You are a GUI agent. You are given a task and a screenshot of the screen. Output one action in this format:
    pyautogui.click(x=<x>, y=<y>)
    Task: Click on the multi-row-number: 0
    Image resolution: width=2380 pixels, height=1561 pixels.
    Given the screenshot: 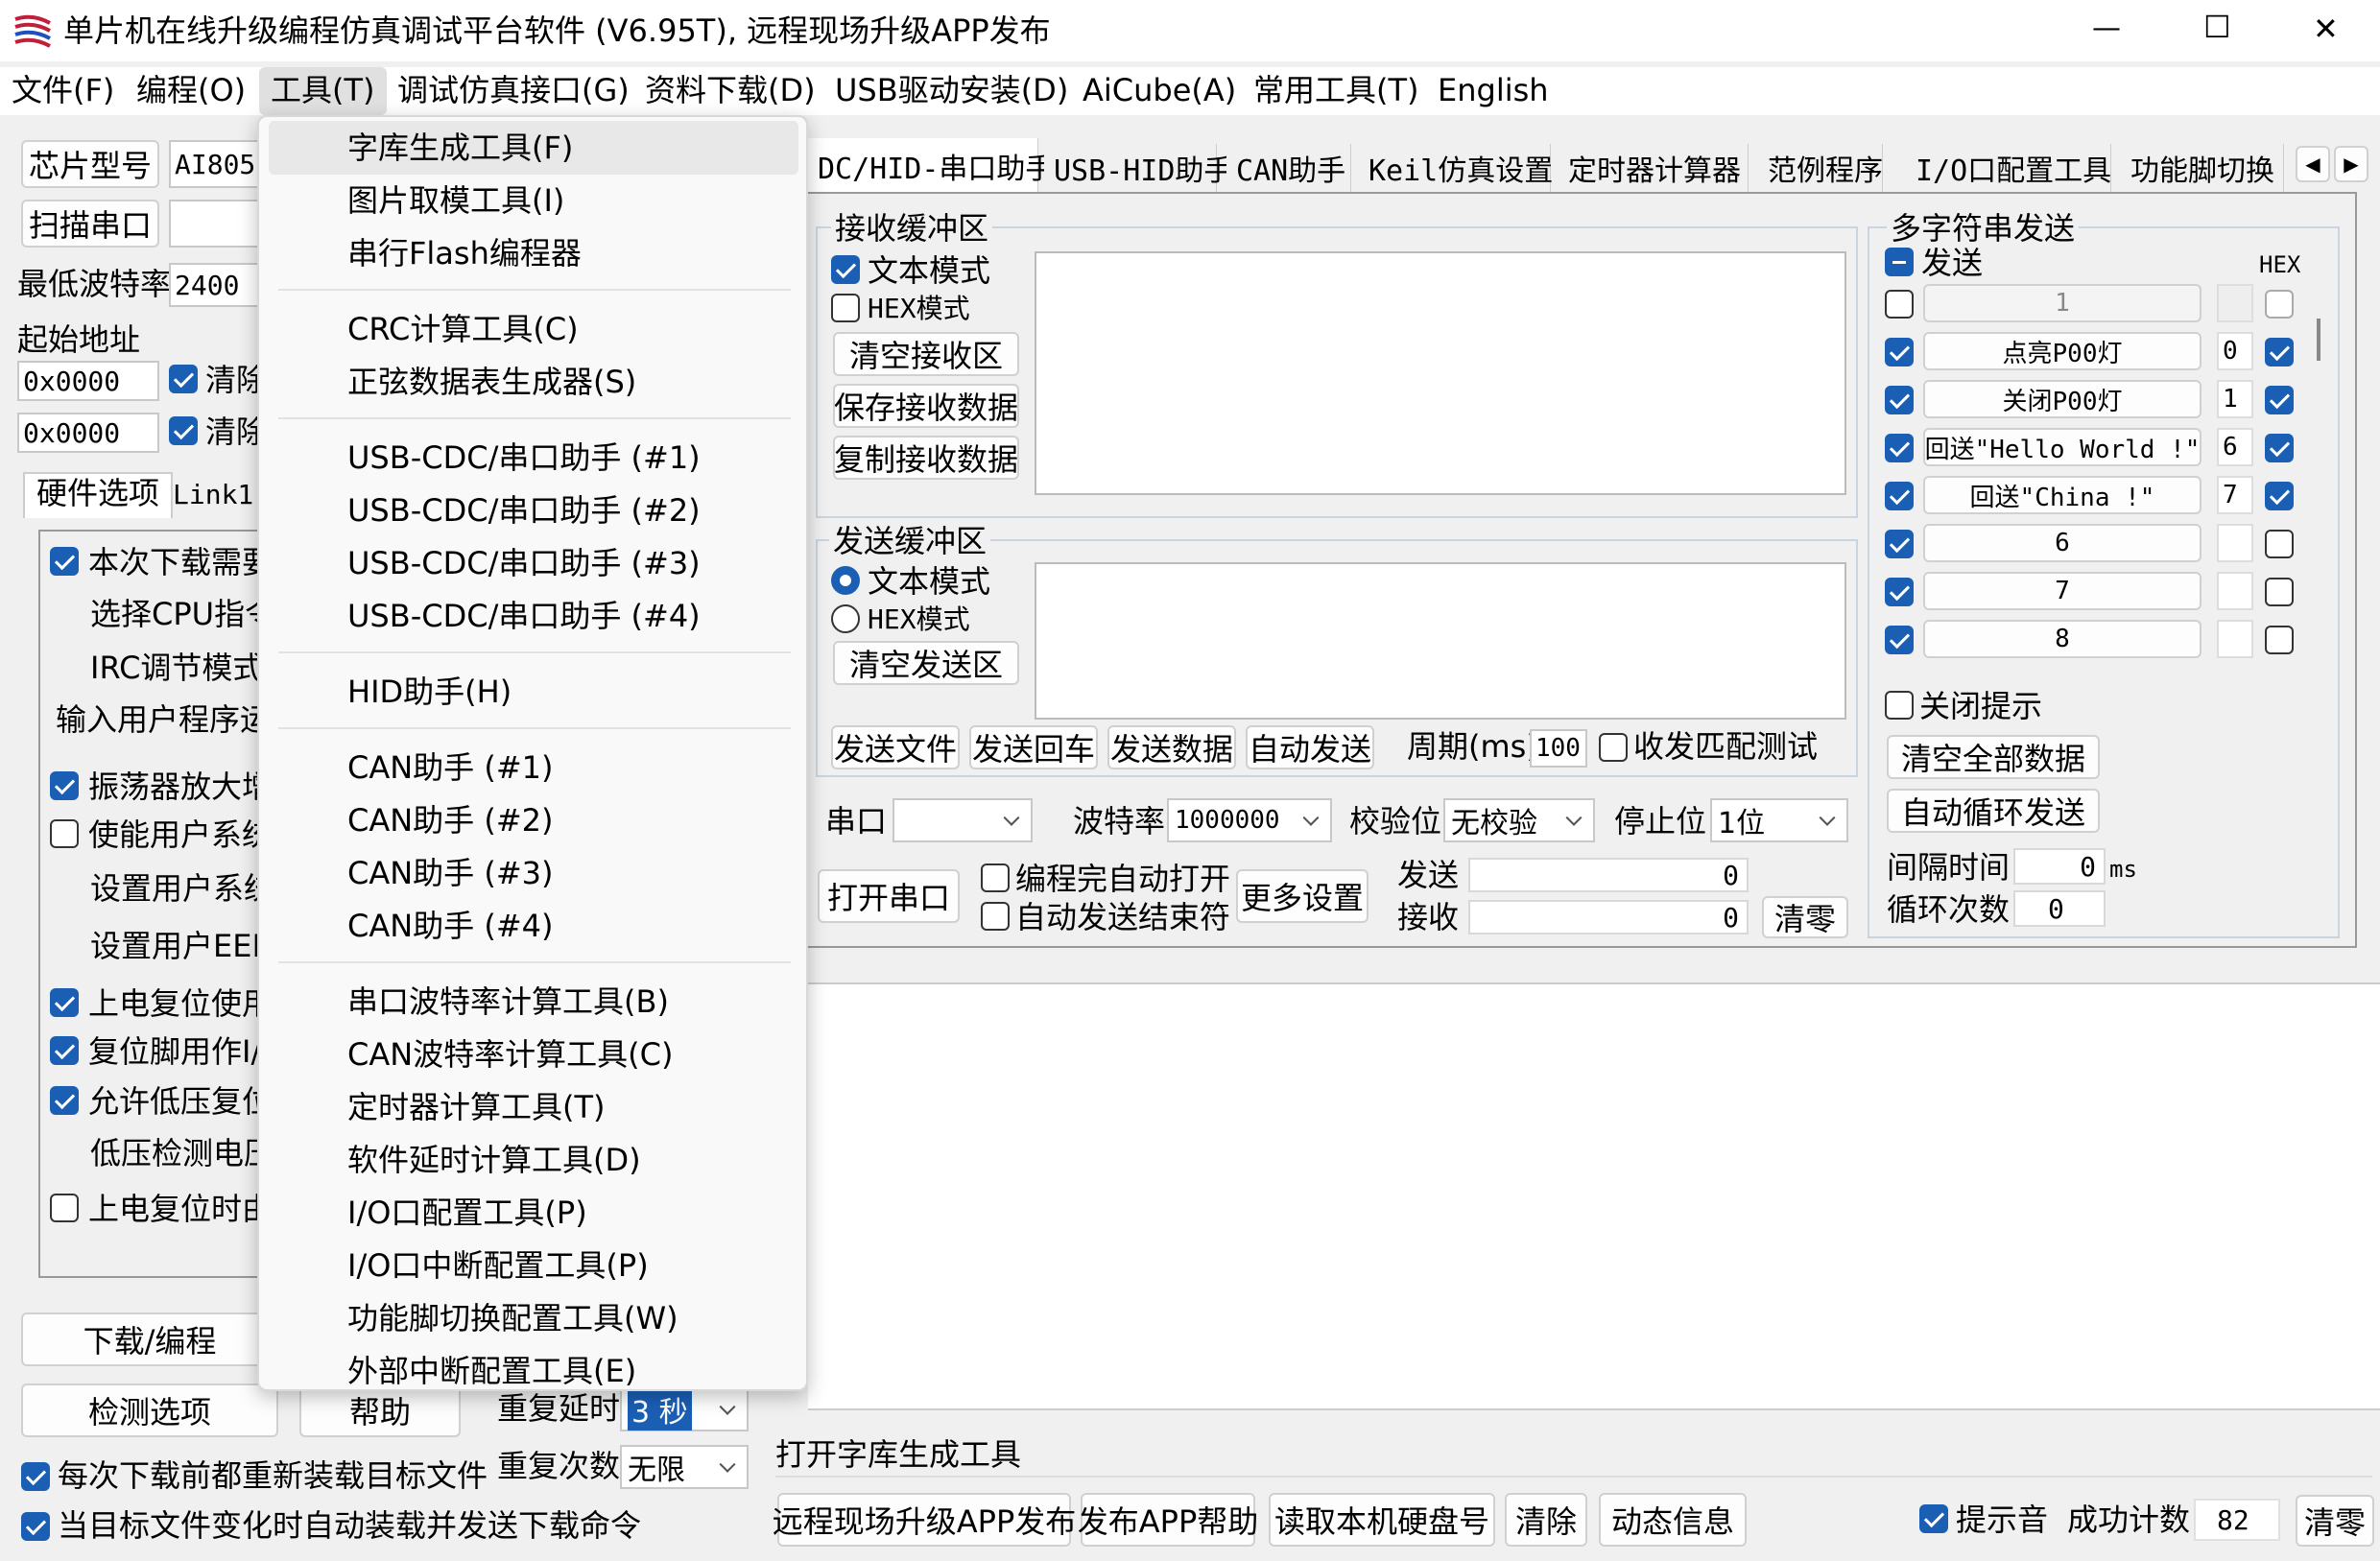 What is the action you would take?
    pyautogui.click(x=2235, y=351)
    